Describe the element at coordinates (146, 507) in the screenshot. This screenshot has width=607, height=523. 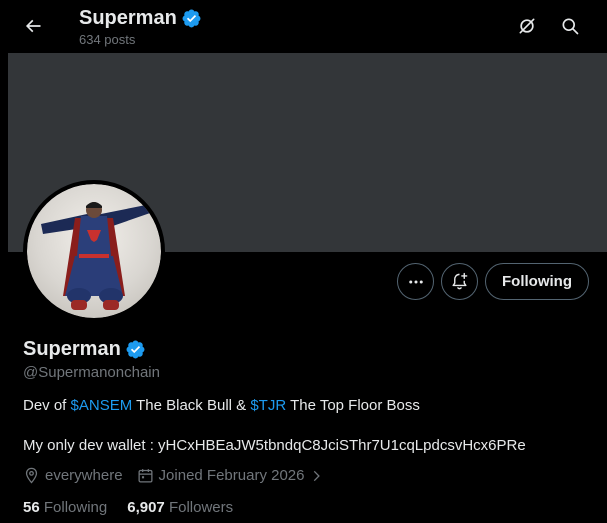
I see `followers-count: 6,907` at that location.